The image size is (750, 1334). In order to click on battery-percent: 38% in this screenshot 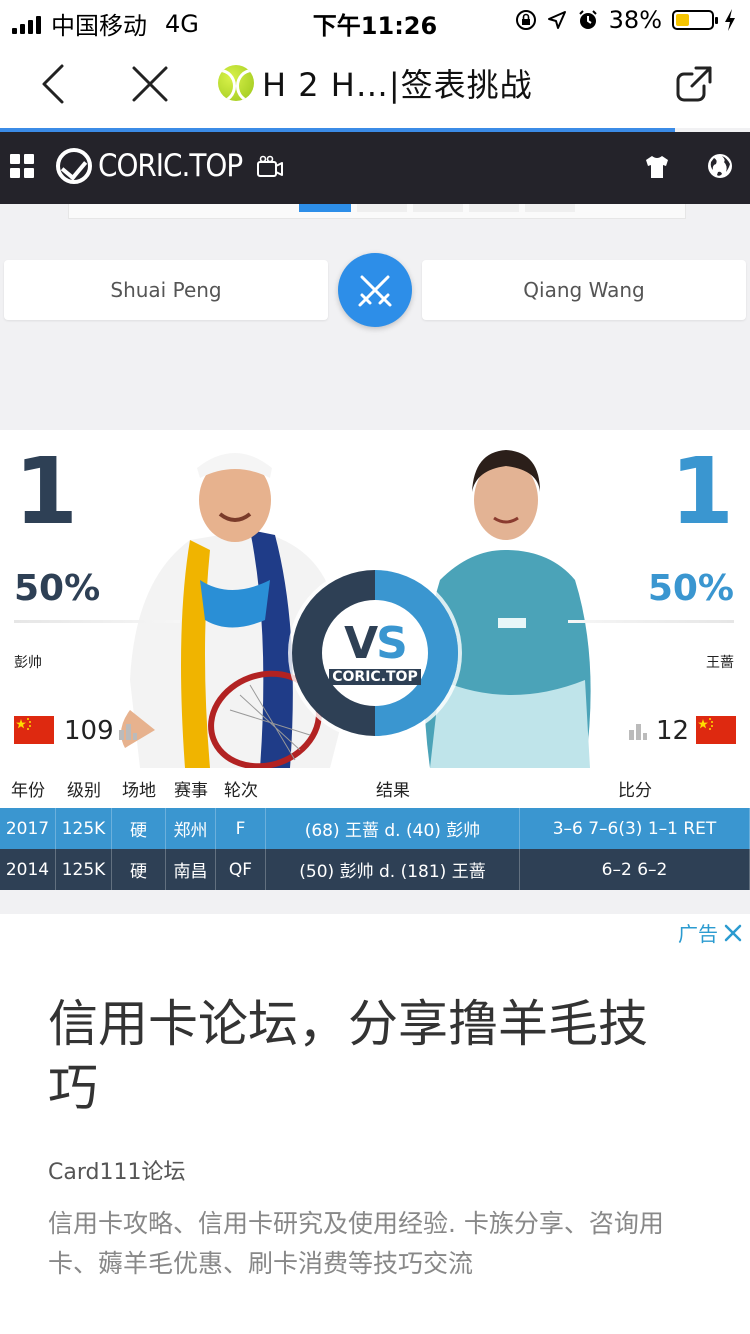, I will do `click(635, 20)`.